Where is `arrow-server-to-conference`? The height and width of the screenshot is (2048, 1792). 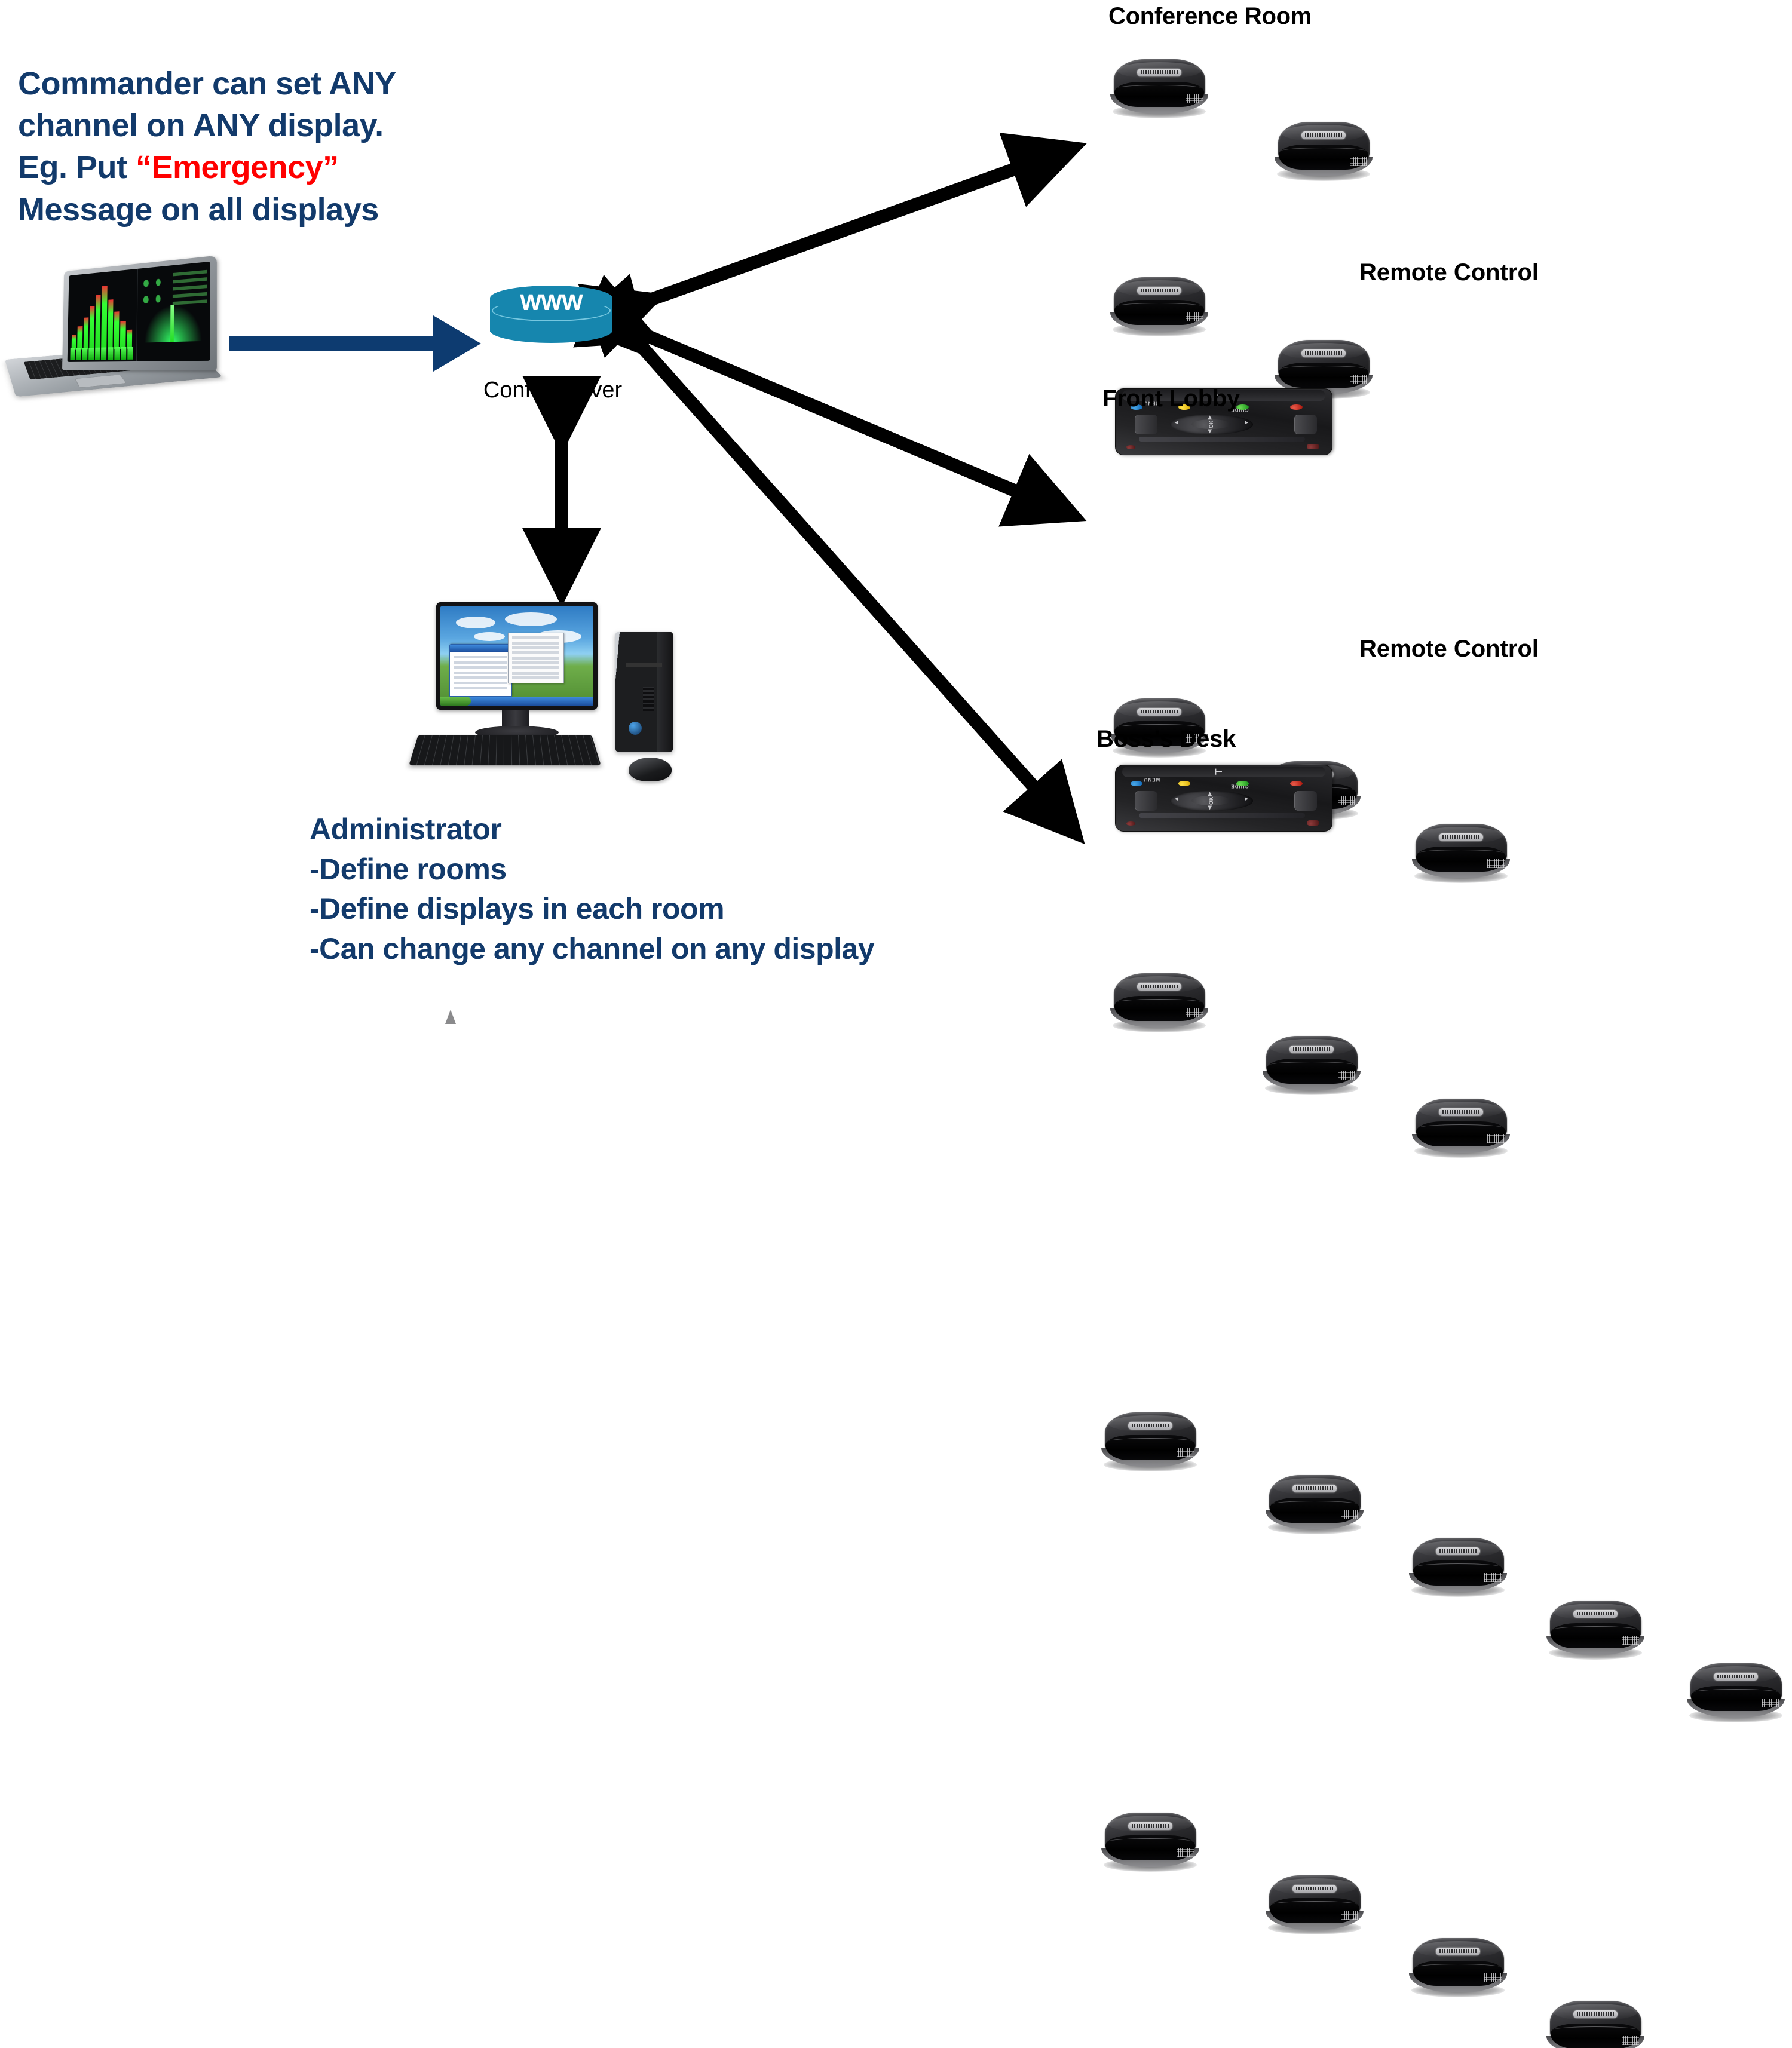 arrow-server-to-conference is located at coordinates (833, 245).